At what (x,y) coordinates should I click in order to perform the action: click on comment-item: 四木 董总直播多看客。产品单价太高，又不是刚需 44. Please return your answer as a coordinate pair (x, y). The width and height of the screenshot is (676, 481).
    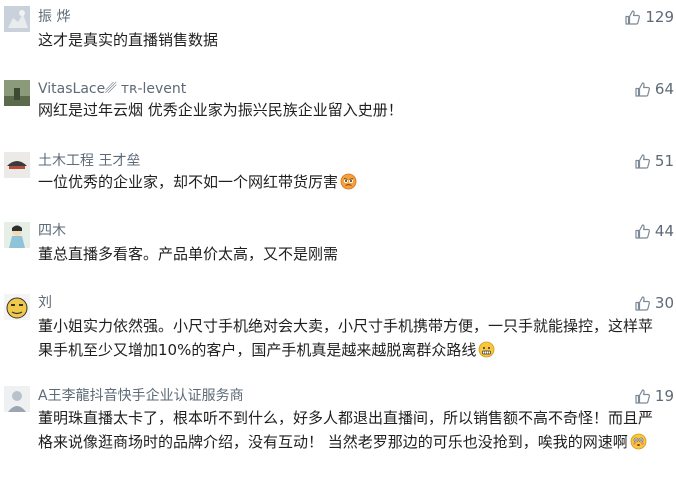
    Looking at the image, I should click on (338, 248).